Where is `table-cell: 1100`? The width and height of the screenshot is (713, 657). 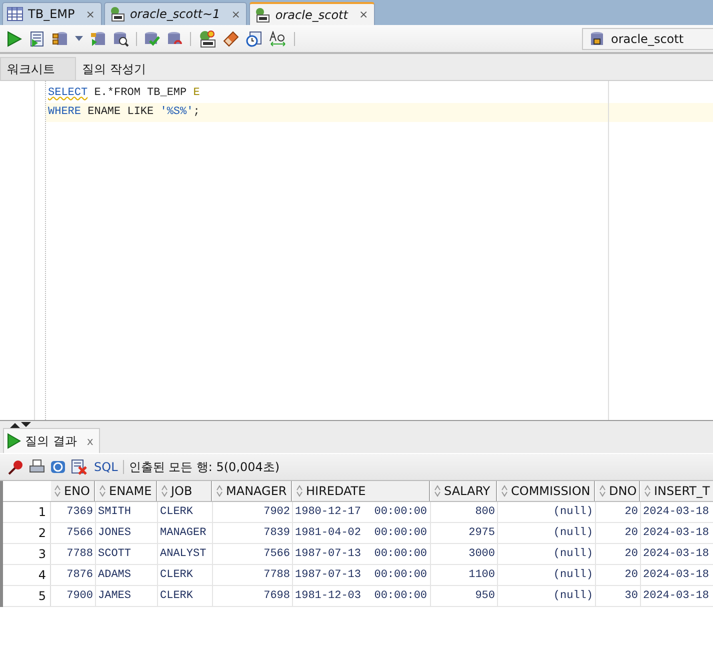 table-cell: 1100 is located at coordinates (464, 575).